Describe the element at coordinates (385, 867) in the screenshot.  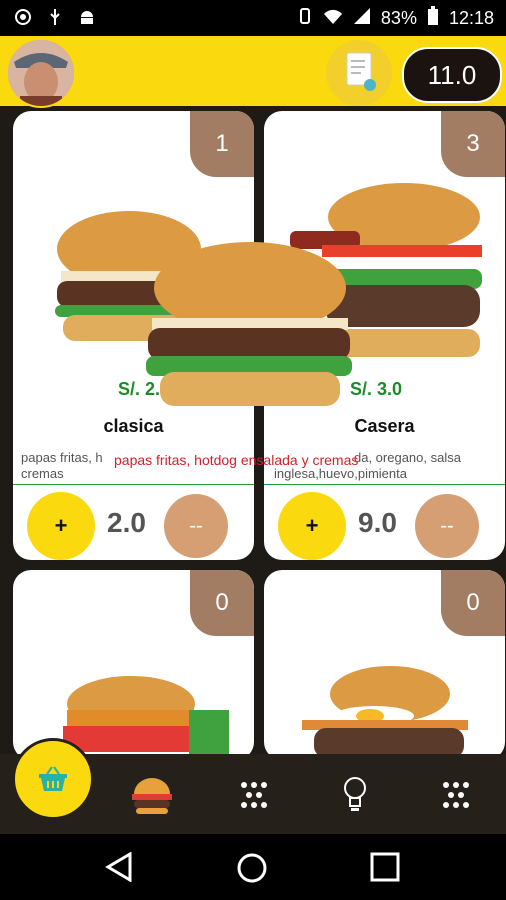
I see `recents-icon` at that location.